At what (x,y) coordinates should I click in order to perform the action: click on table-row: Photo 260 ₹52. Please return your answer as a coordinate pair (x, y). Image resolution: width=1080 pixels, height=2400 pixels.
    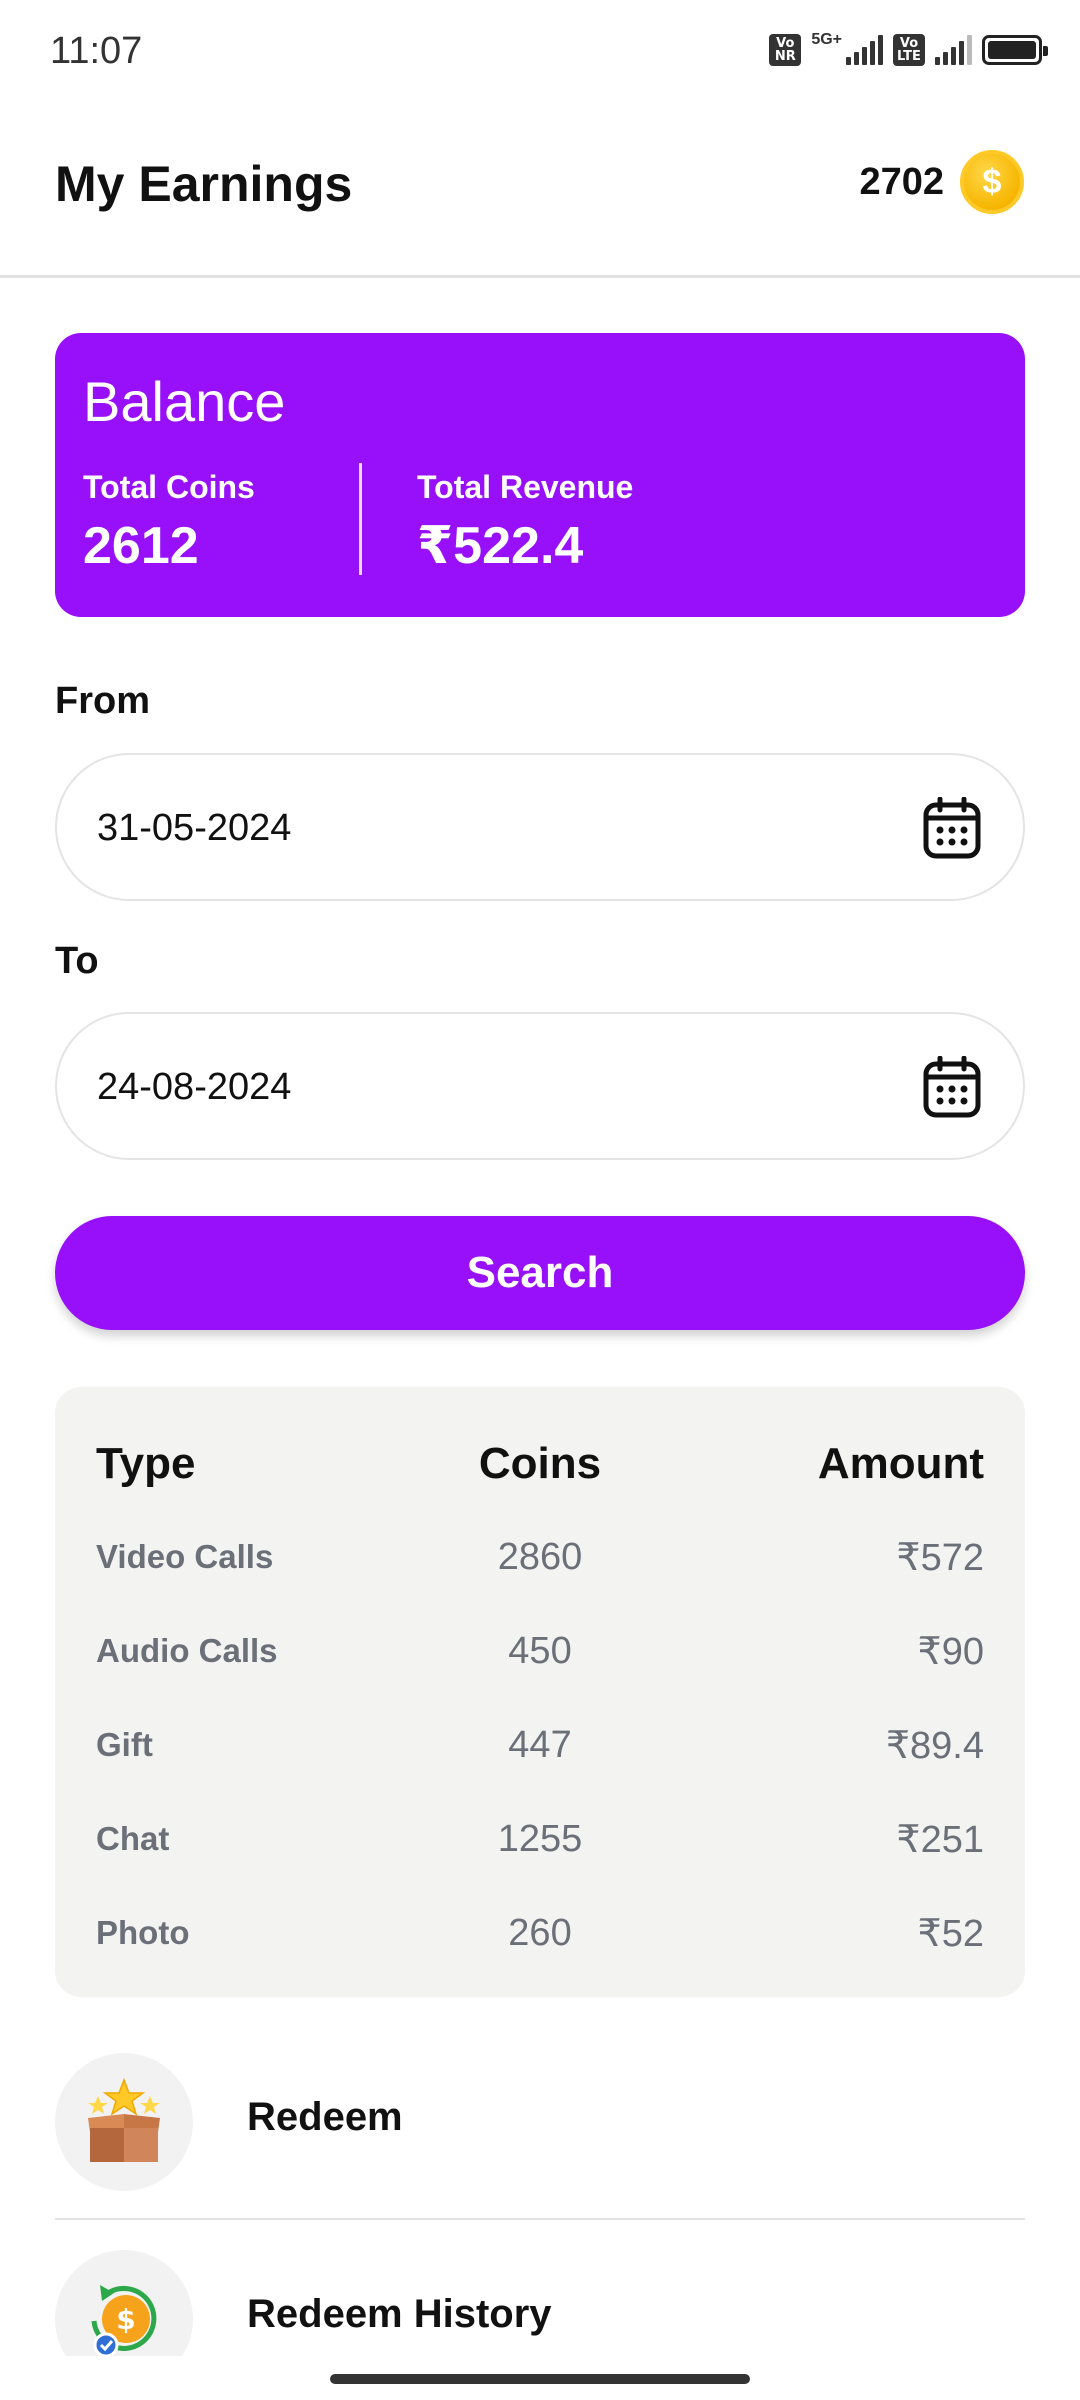
    Looking at the image, I should click on (540, 1933).